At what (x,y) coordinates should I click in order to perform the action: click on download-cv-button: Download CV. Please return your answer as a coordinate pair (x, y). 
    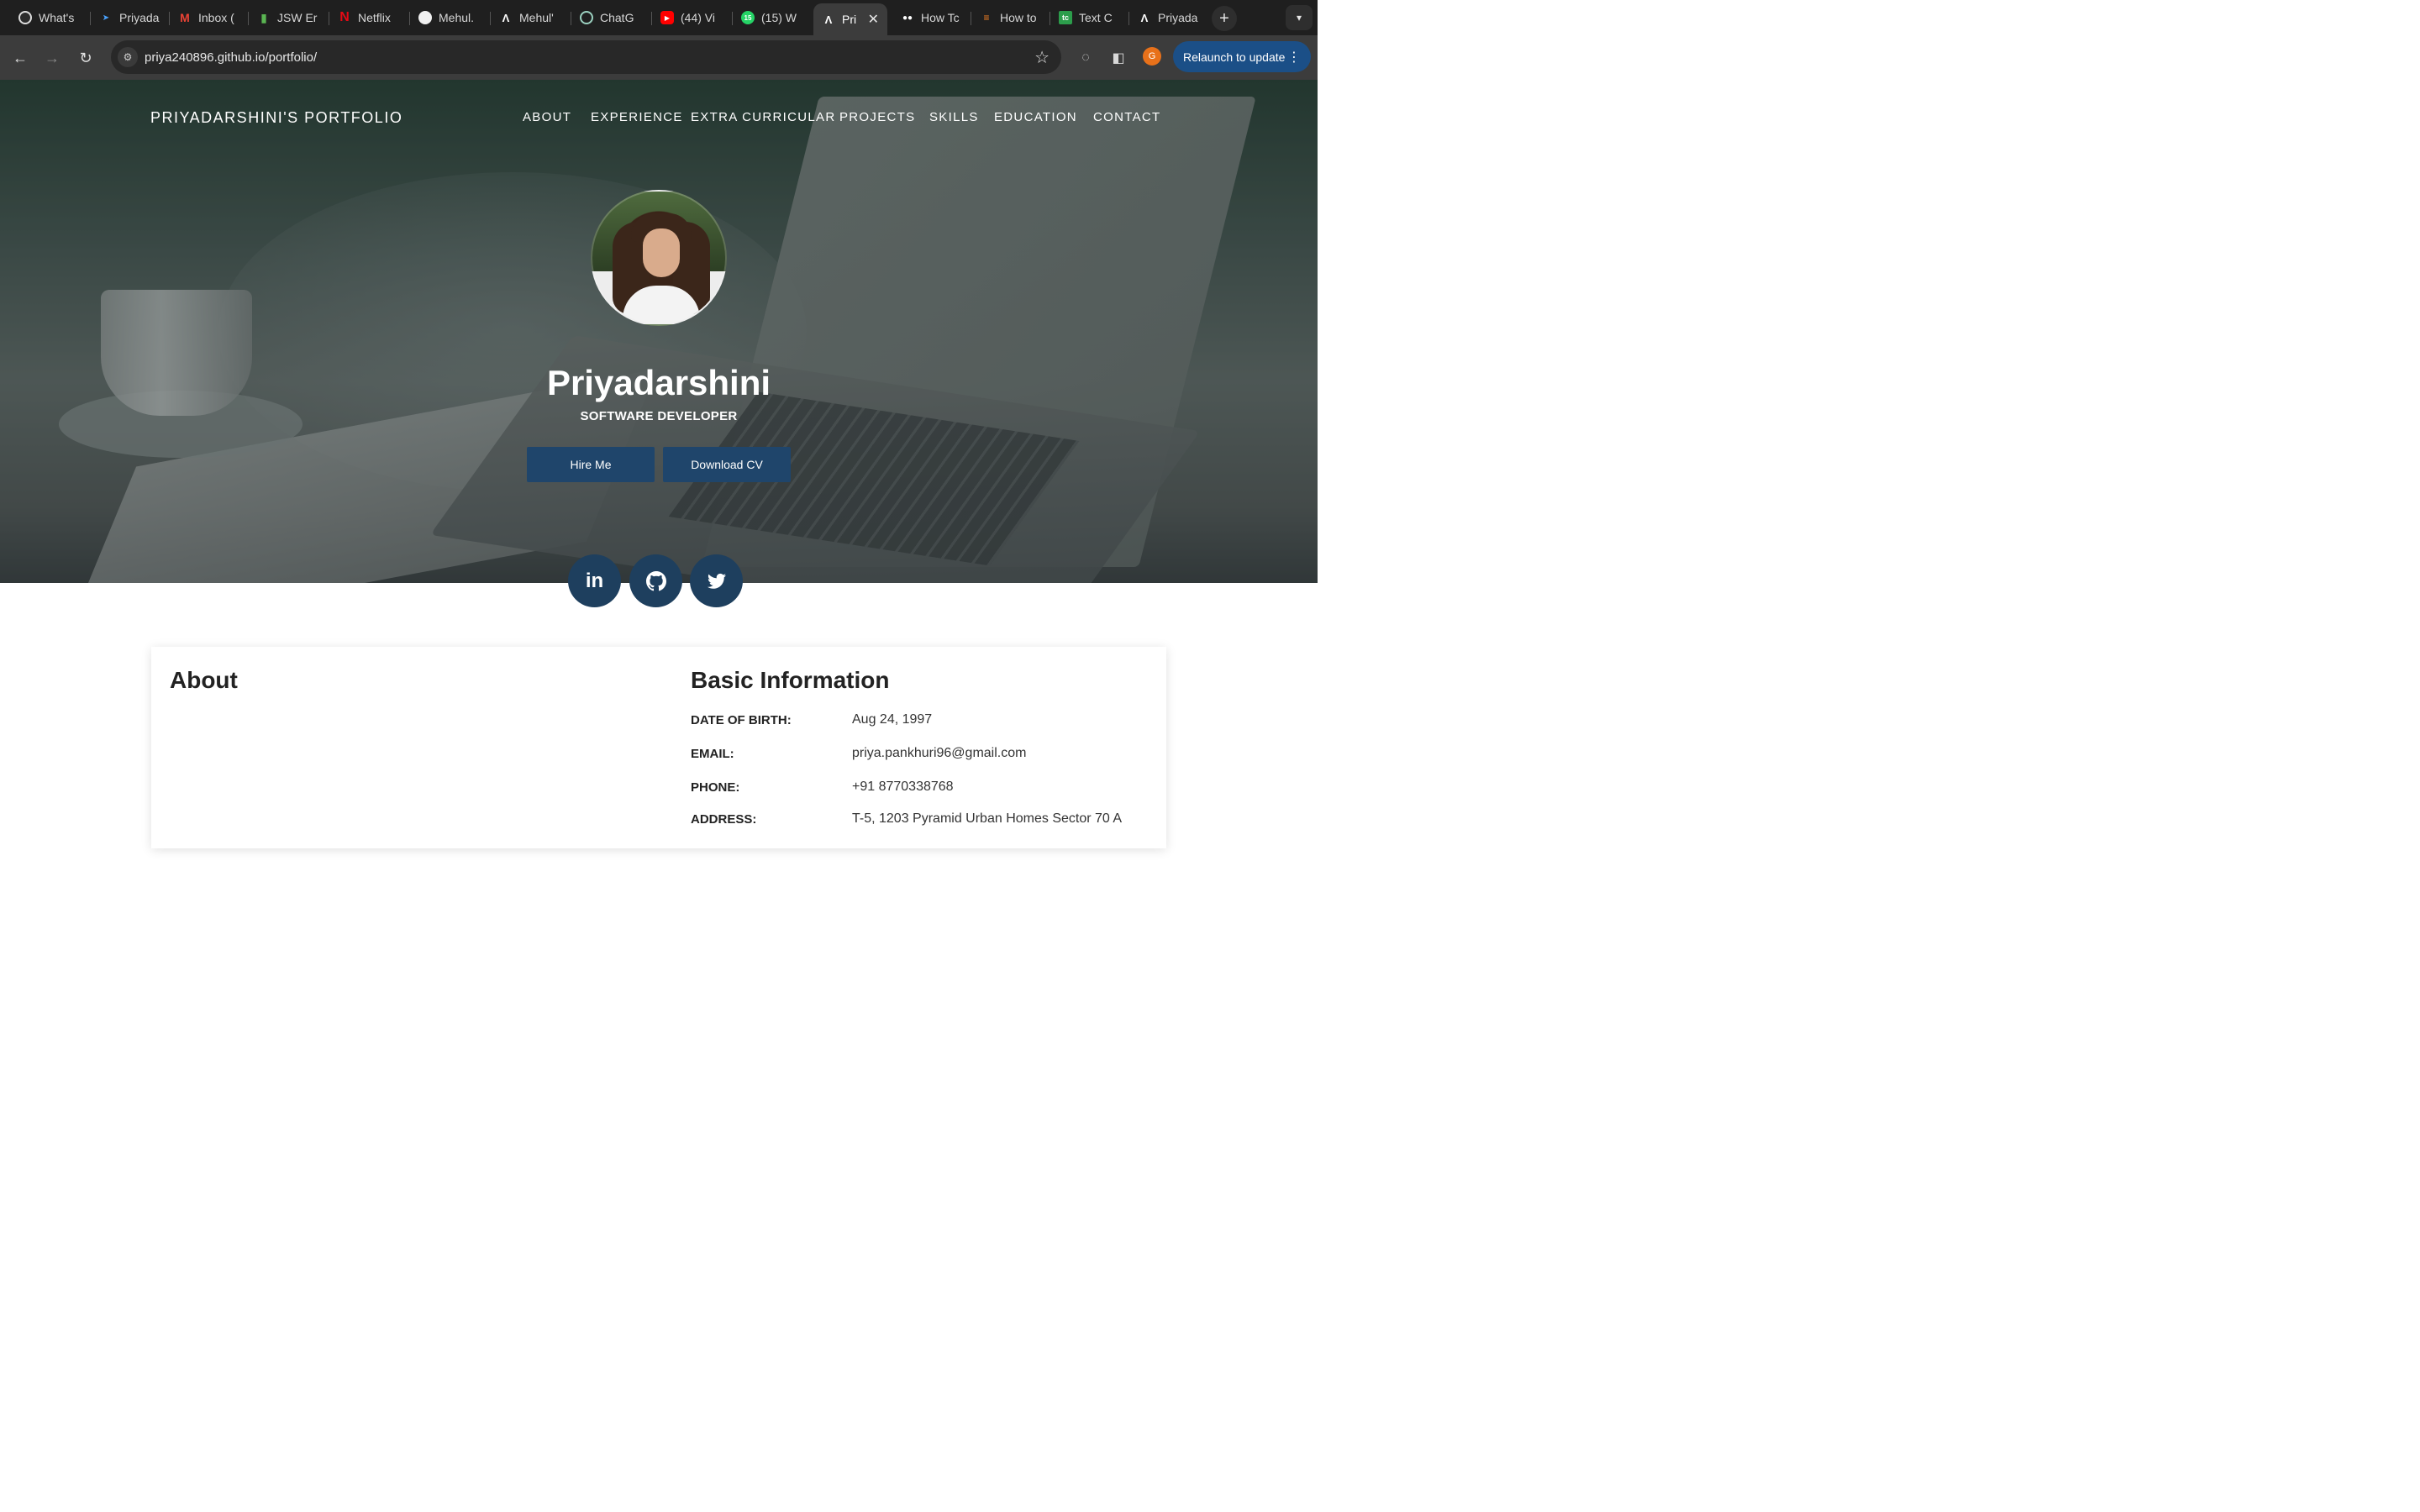
    Looking at the image, I should click on (727, 464).